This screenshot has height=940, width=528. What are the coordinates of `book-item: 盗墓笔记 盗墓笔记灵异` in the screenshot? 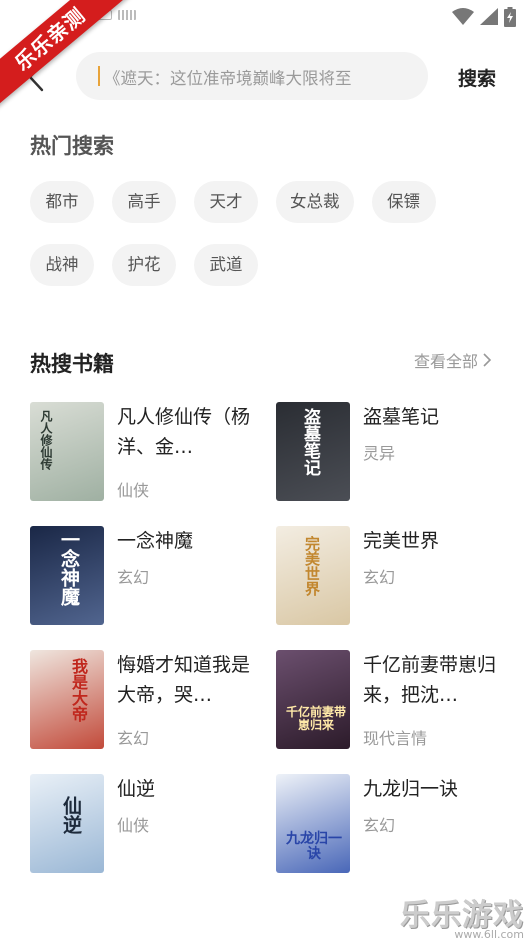 It's located at (393, 451).